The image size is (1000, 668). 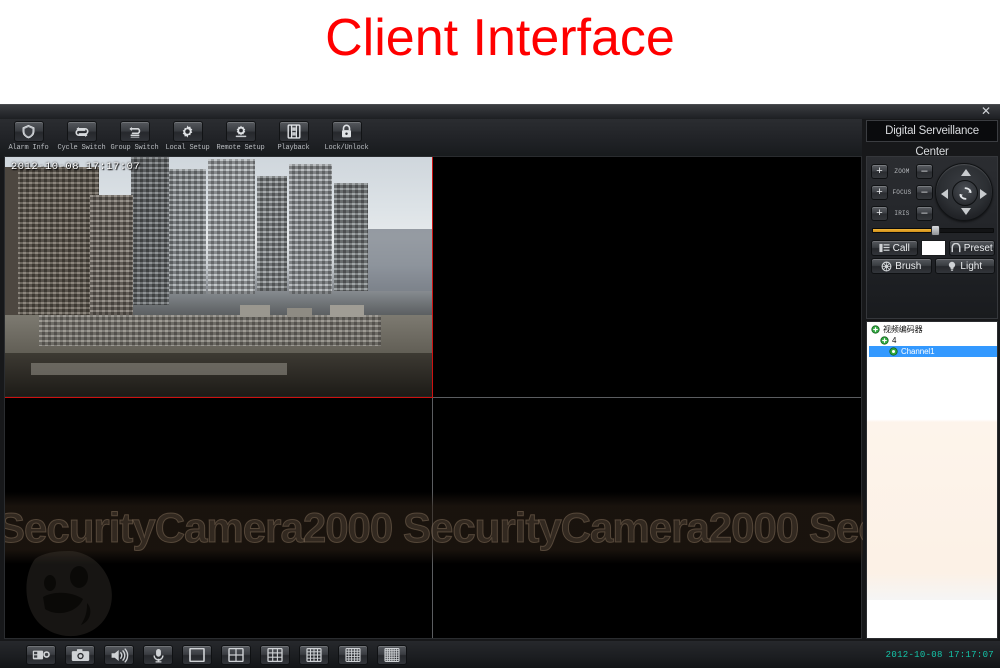 What do you see at coordinates (293, 135) in the screenshot?
I see `toolbar-item-playback: Playback` at bounding box center [293, 135].